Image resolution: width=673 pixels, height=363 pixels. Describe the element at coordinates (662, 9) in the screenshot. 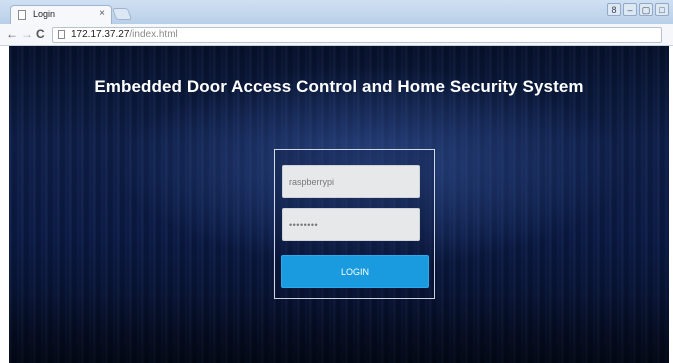

I see `maximize-button: □` at that location.